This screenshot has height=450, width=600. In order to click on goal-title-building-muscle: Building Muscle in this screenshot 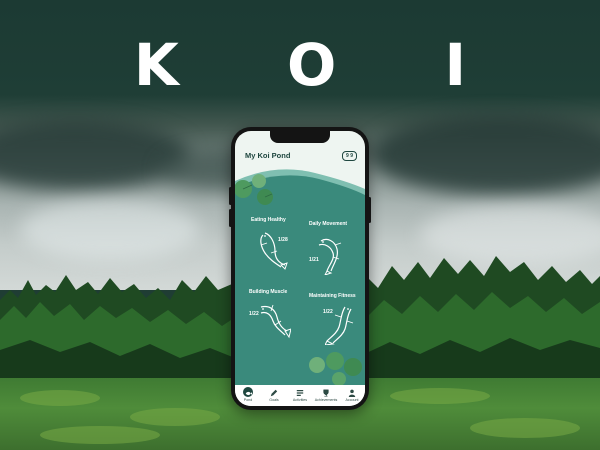, I will do `click(268, 292)`.